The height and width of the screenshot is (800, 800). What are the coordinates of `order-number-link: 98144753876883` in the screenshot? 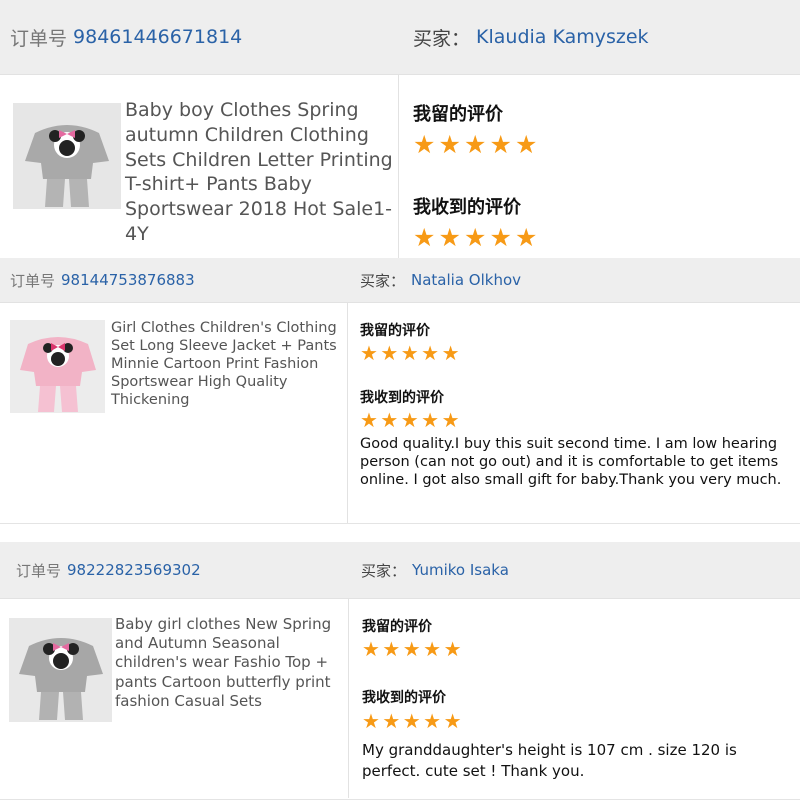 It's located at (128, 280).